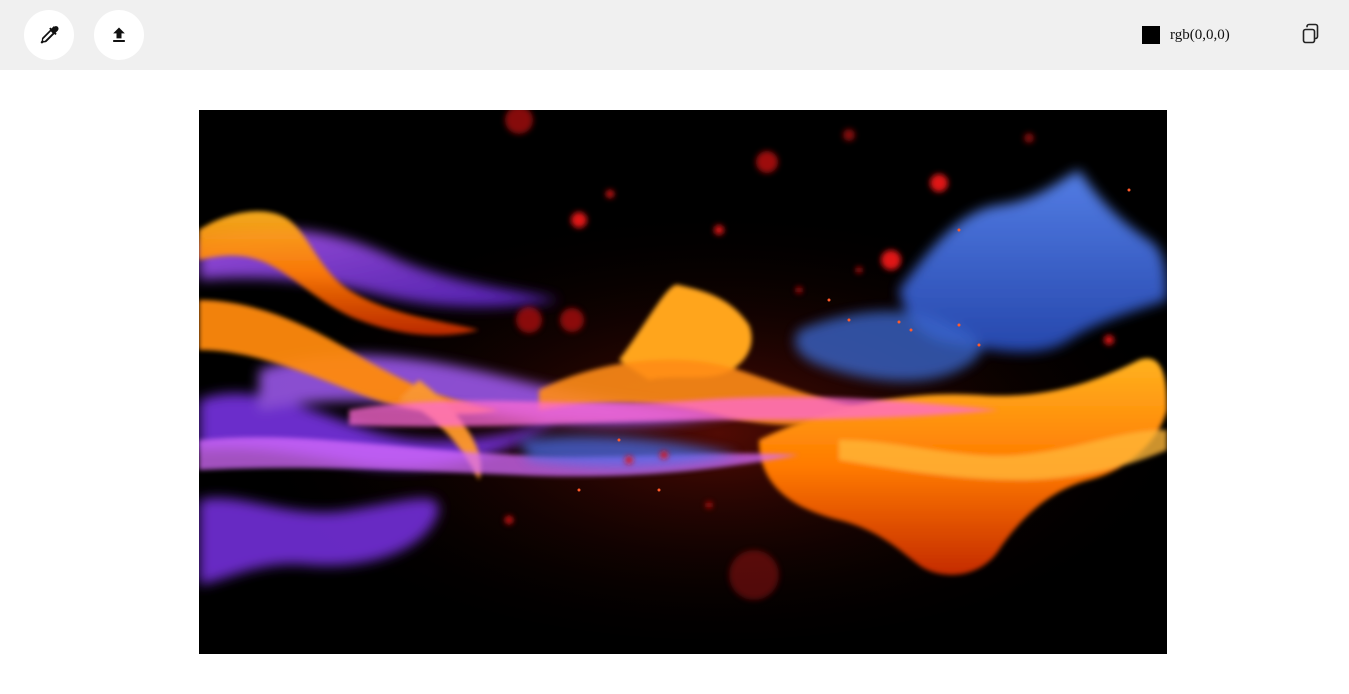 This screenshot has width=1349, height=694. What do you see at coordinates (1151, 35) in the screenshot?
I see `color-swatch` at bounding box center [1151, 35].